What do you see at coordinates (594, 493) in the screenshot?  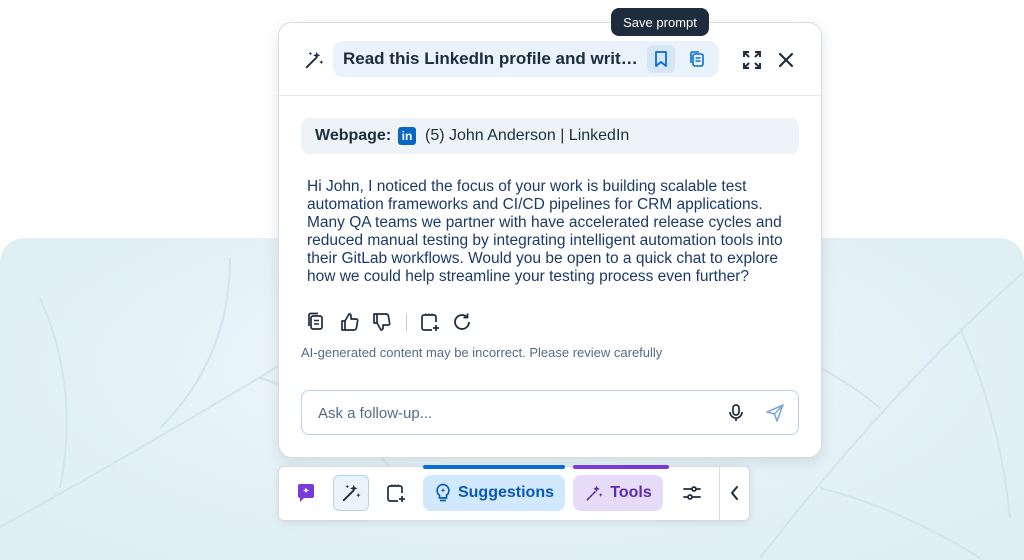 I see `sparkle-wand-icon` at bounding box center [594, 493].